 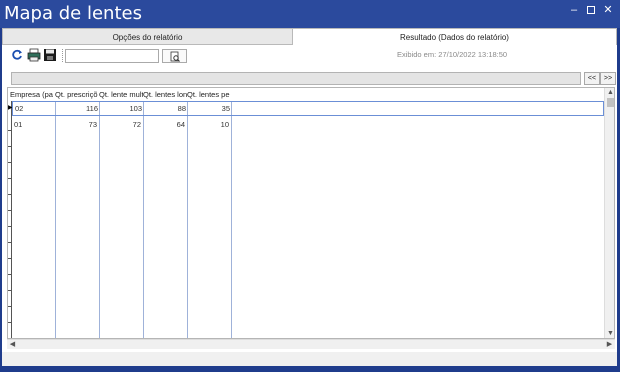 I want to click on status-strip, so click(x=309, y=359).